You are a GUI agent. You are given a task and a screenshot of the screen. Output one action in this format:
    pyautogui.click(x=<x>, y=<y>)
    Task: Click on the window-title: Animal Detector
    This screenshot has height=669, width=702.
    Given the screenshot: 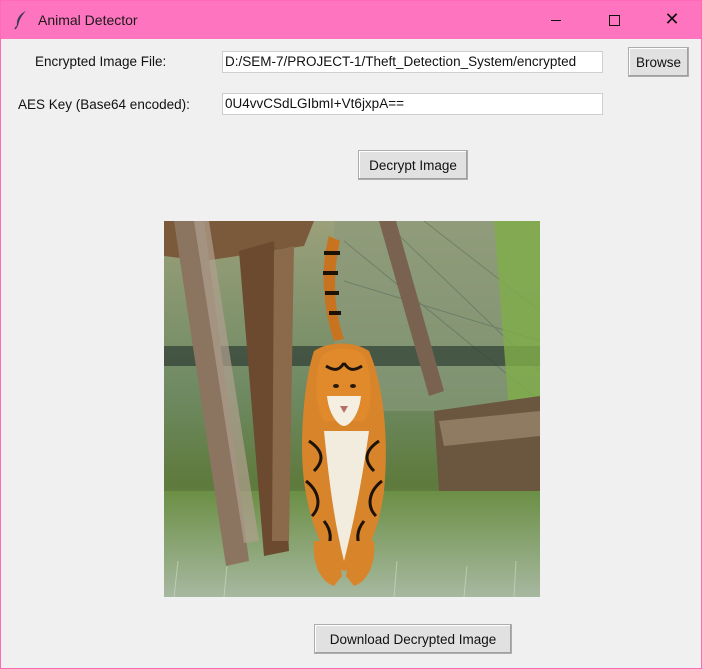 What is the action you would take?
    pyautogui.click(x=88, y=20)
    